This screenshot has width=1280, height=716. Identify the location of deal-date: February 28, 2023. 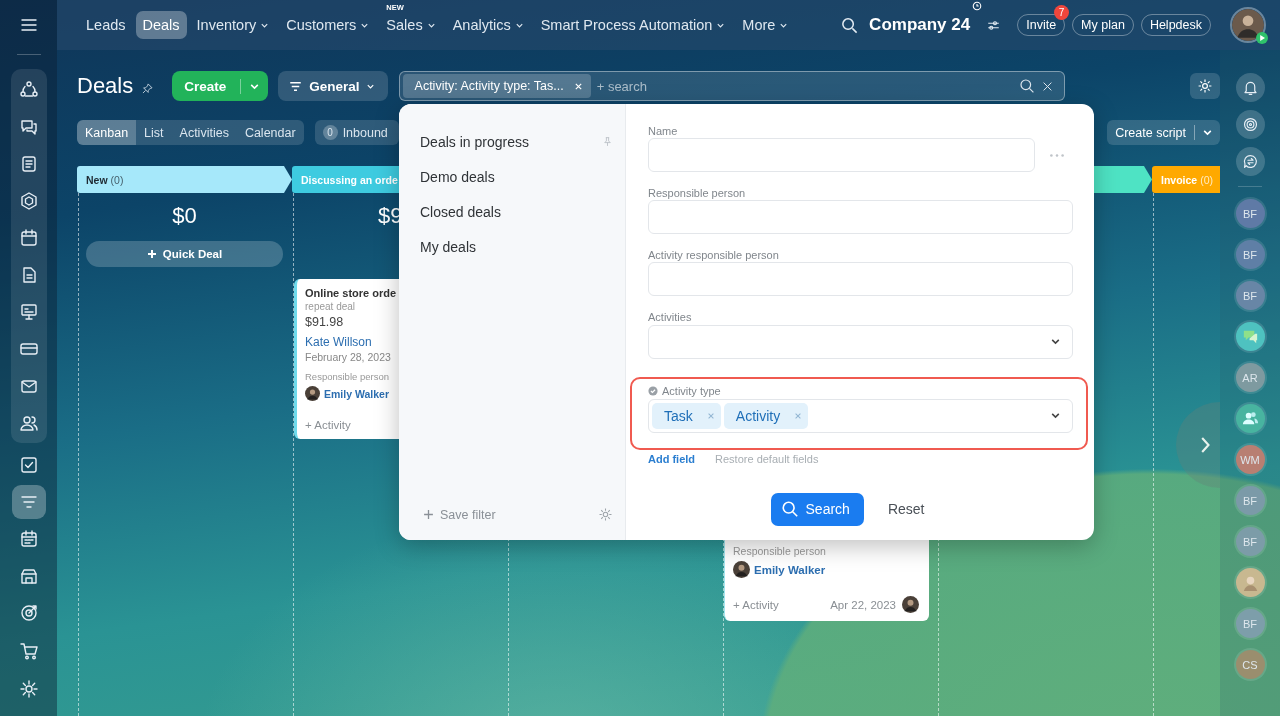
(348, 357).